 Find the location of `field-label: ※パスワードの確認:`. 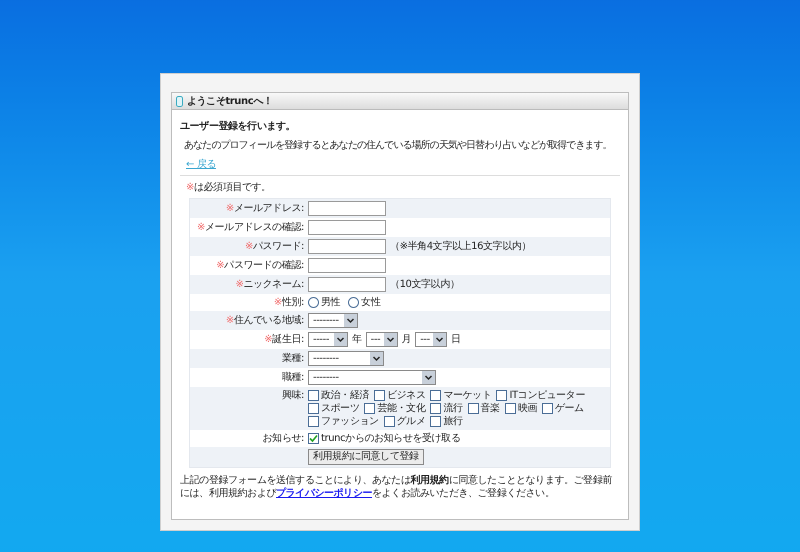

field-label: ※パスワードの確認: is located at coordinates (260, 265).